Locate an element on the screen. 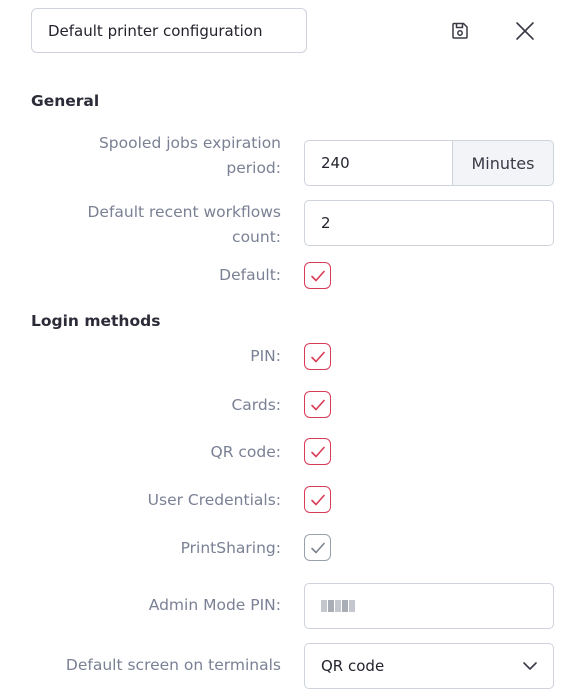  printsharing-checkbox is located at coordinates (317, 547).